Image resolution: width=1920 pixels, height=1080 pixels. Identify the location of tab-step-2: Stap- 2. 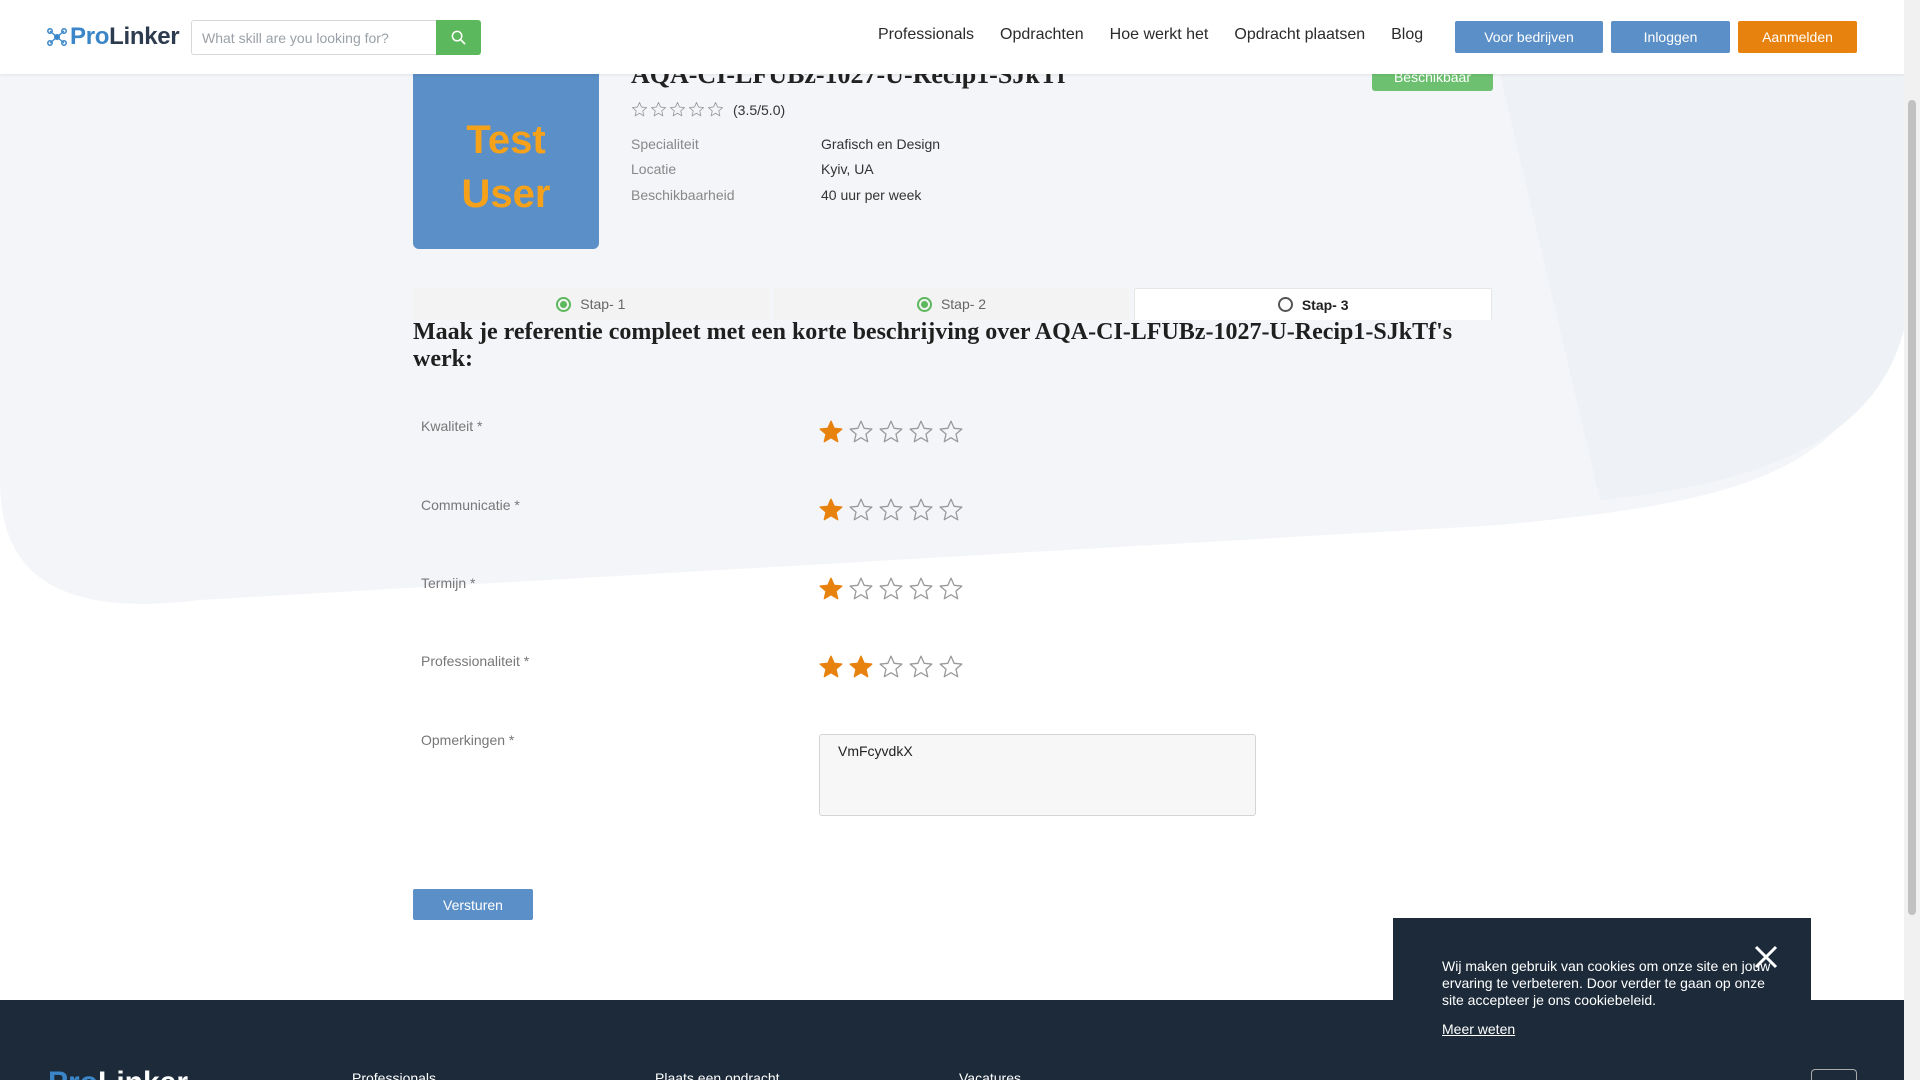
(951, 304).